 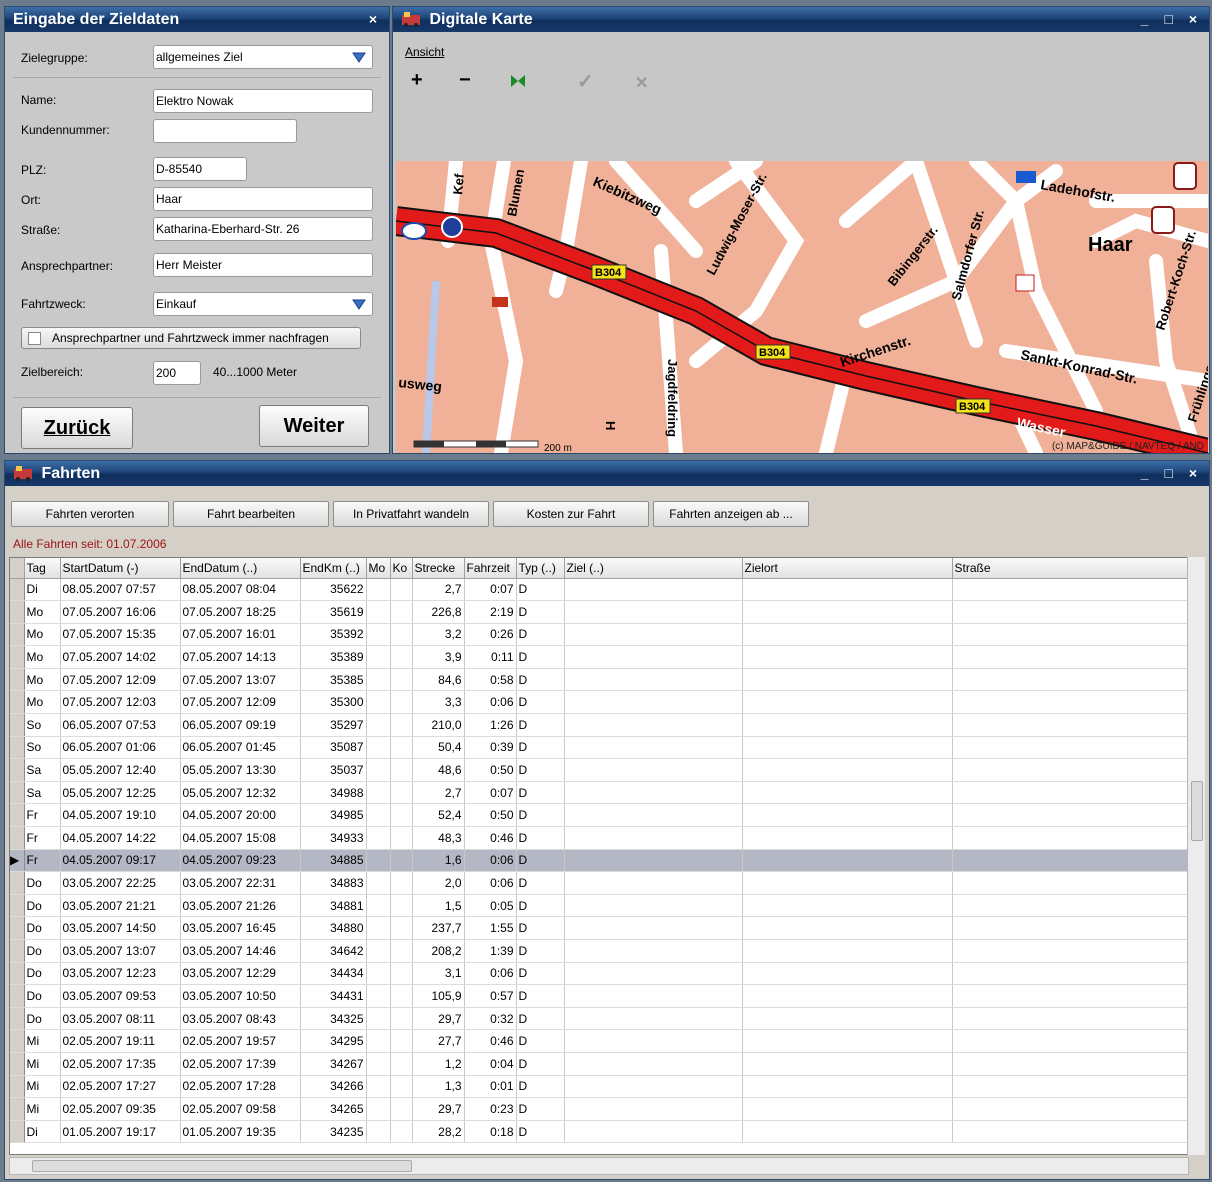 What do you see at coordinates (120, 635) in the screenshot?
I see `start-date-cell: 07.05.2007 15:35` at bounding box center [120, 635].